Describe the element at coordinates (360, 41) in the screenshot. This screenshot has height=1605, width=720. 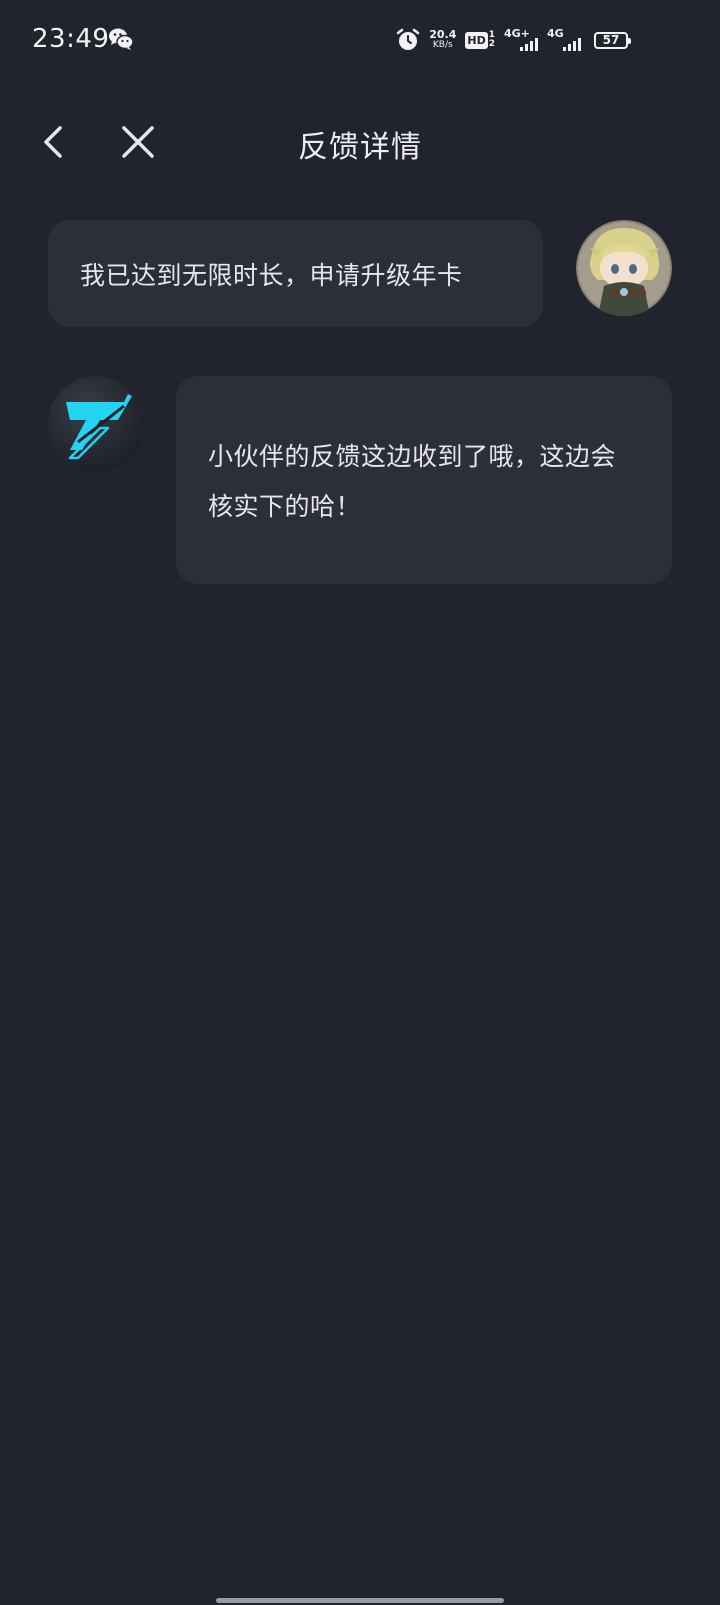
I see `status-bar: 23:49 20.4 KB/s HD 1 2 4G+ 4G 57` at that location.